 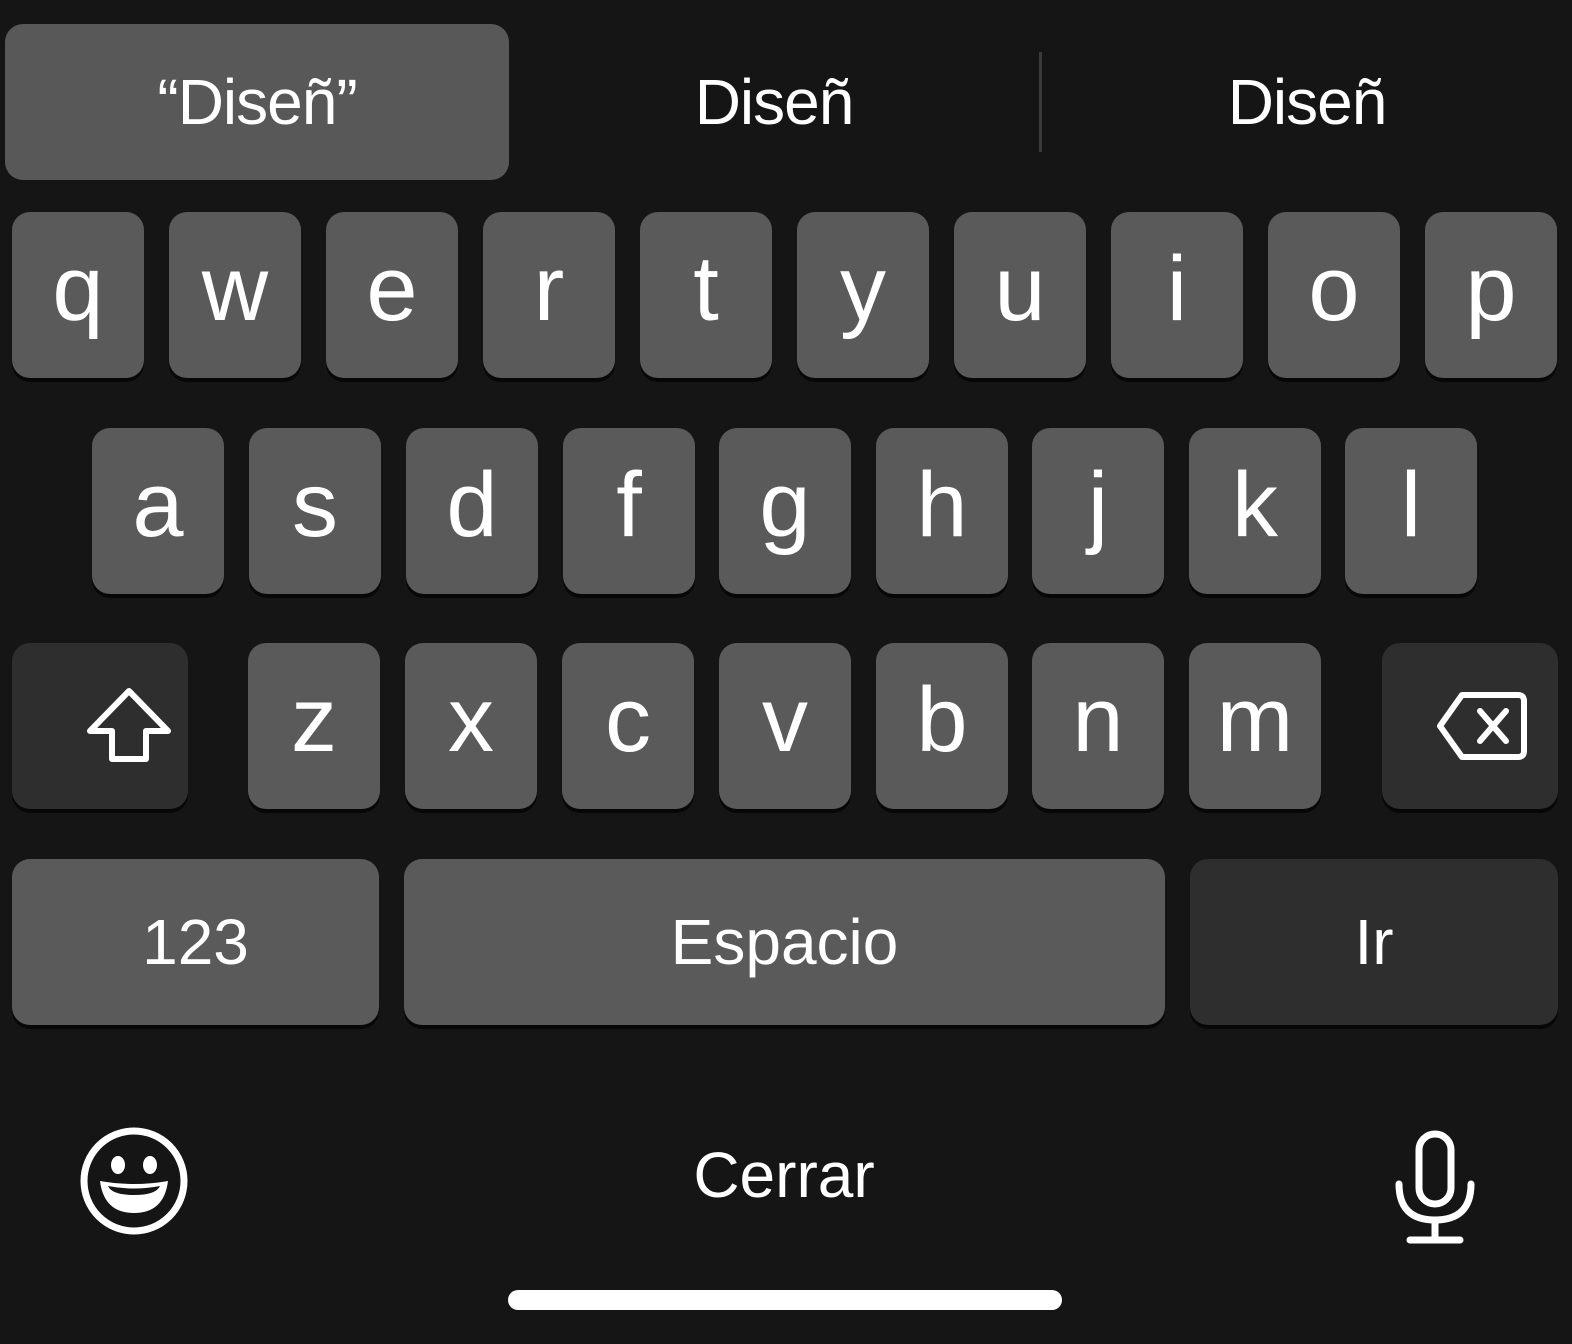 What do you see at coordinates (942, 505) in the screenshot?
I see `key-label: h` at bounding box center [942, 505].